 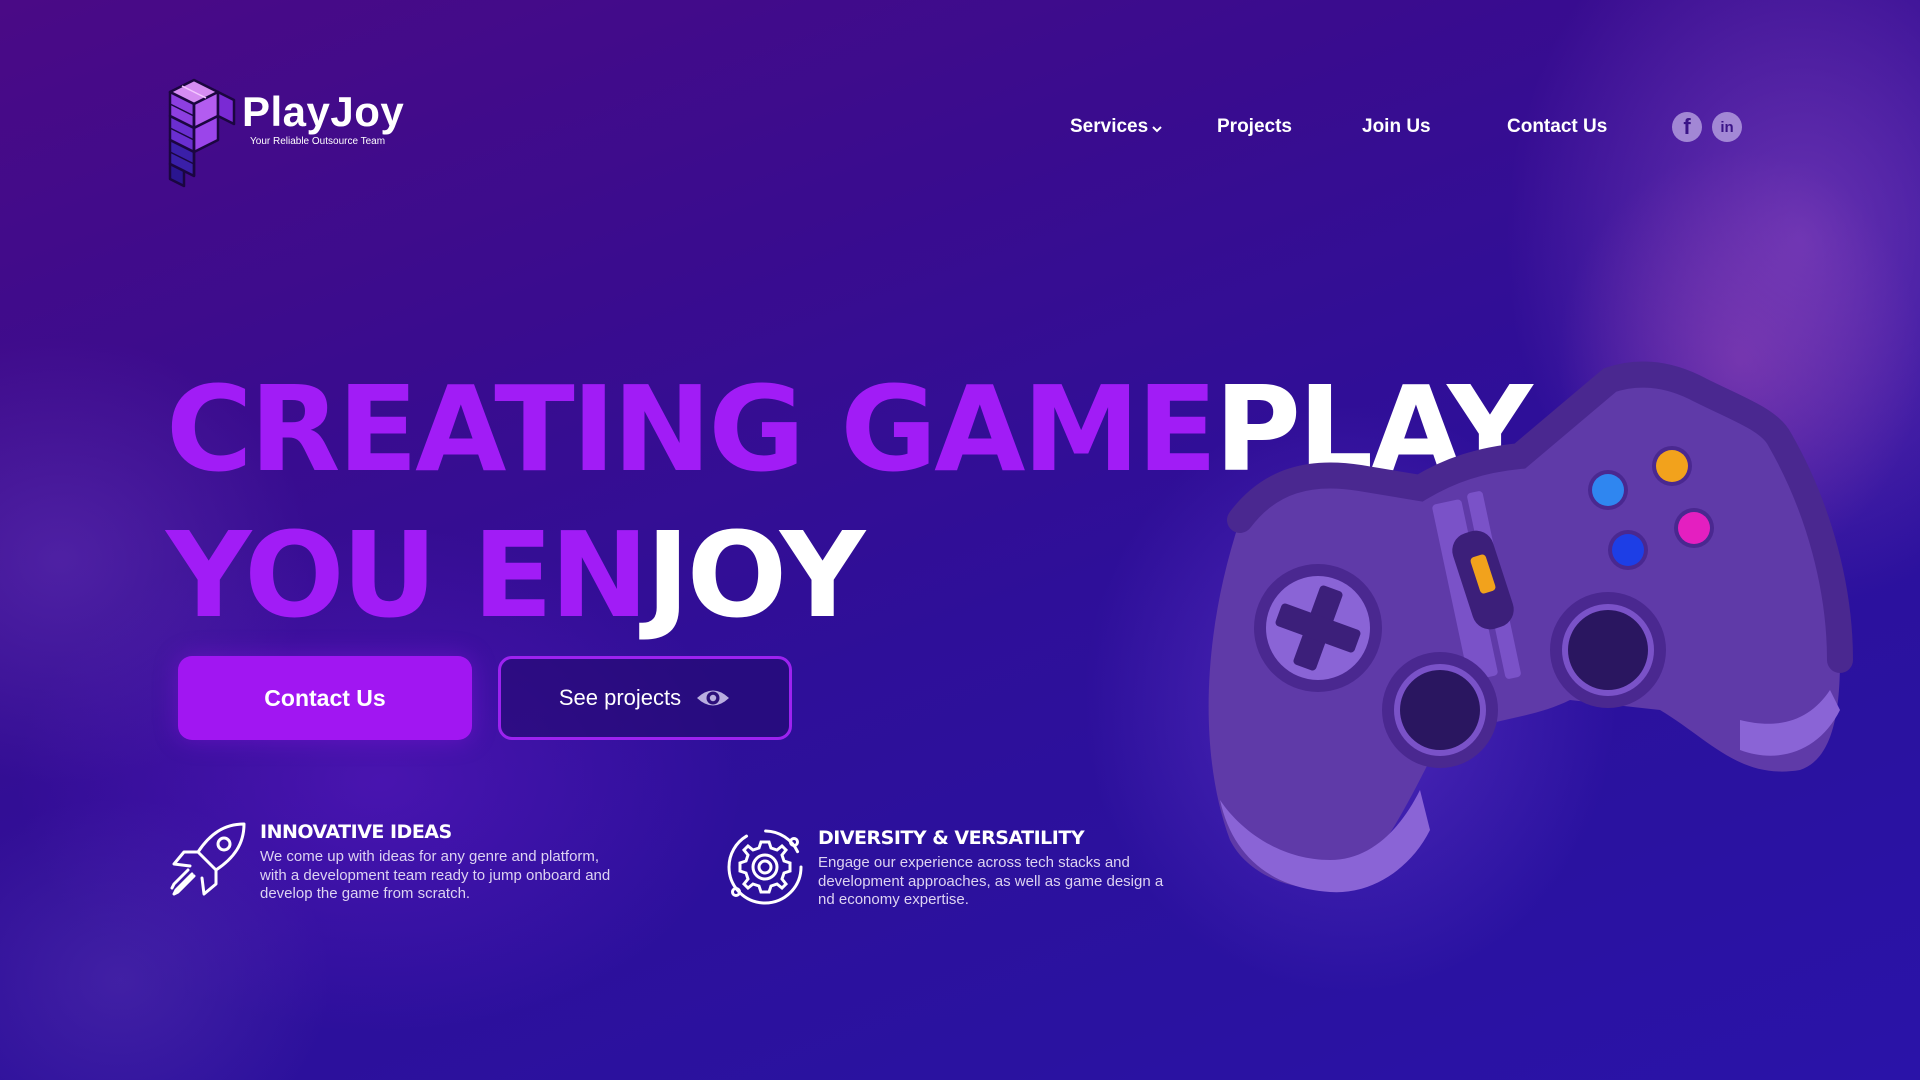 I want to click on headline-line2-purple: YOU EN, so click(x=407, y=575).